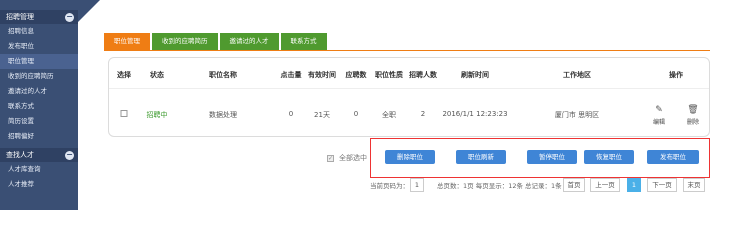 The image size is (733, 240). What do you see at coordinates (577, 75) in the screenshot?
I see `col-area: 工作地区` at bounding box center [577, 75].